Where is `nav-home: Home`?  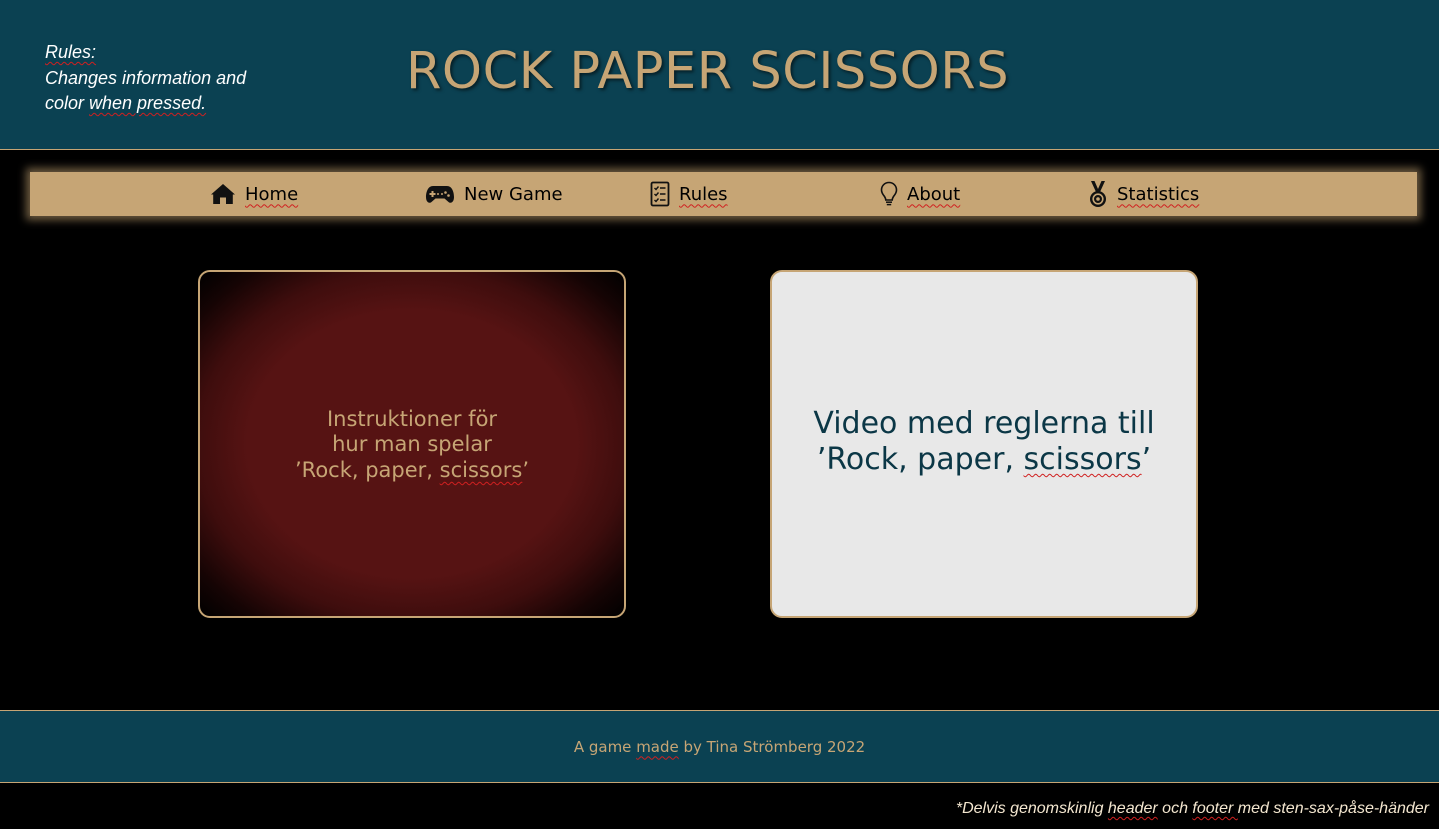
nav-home: Home is located at coordinates (254, 194).